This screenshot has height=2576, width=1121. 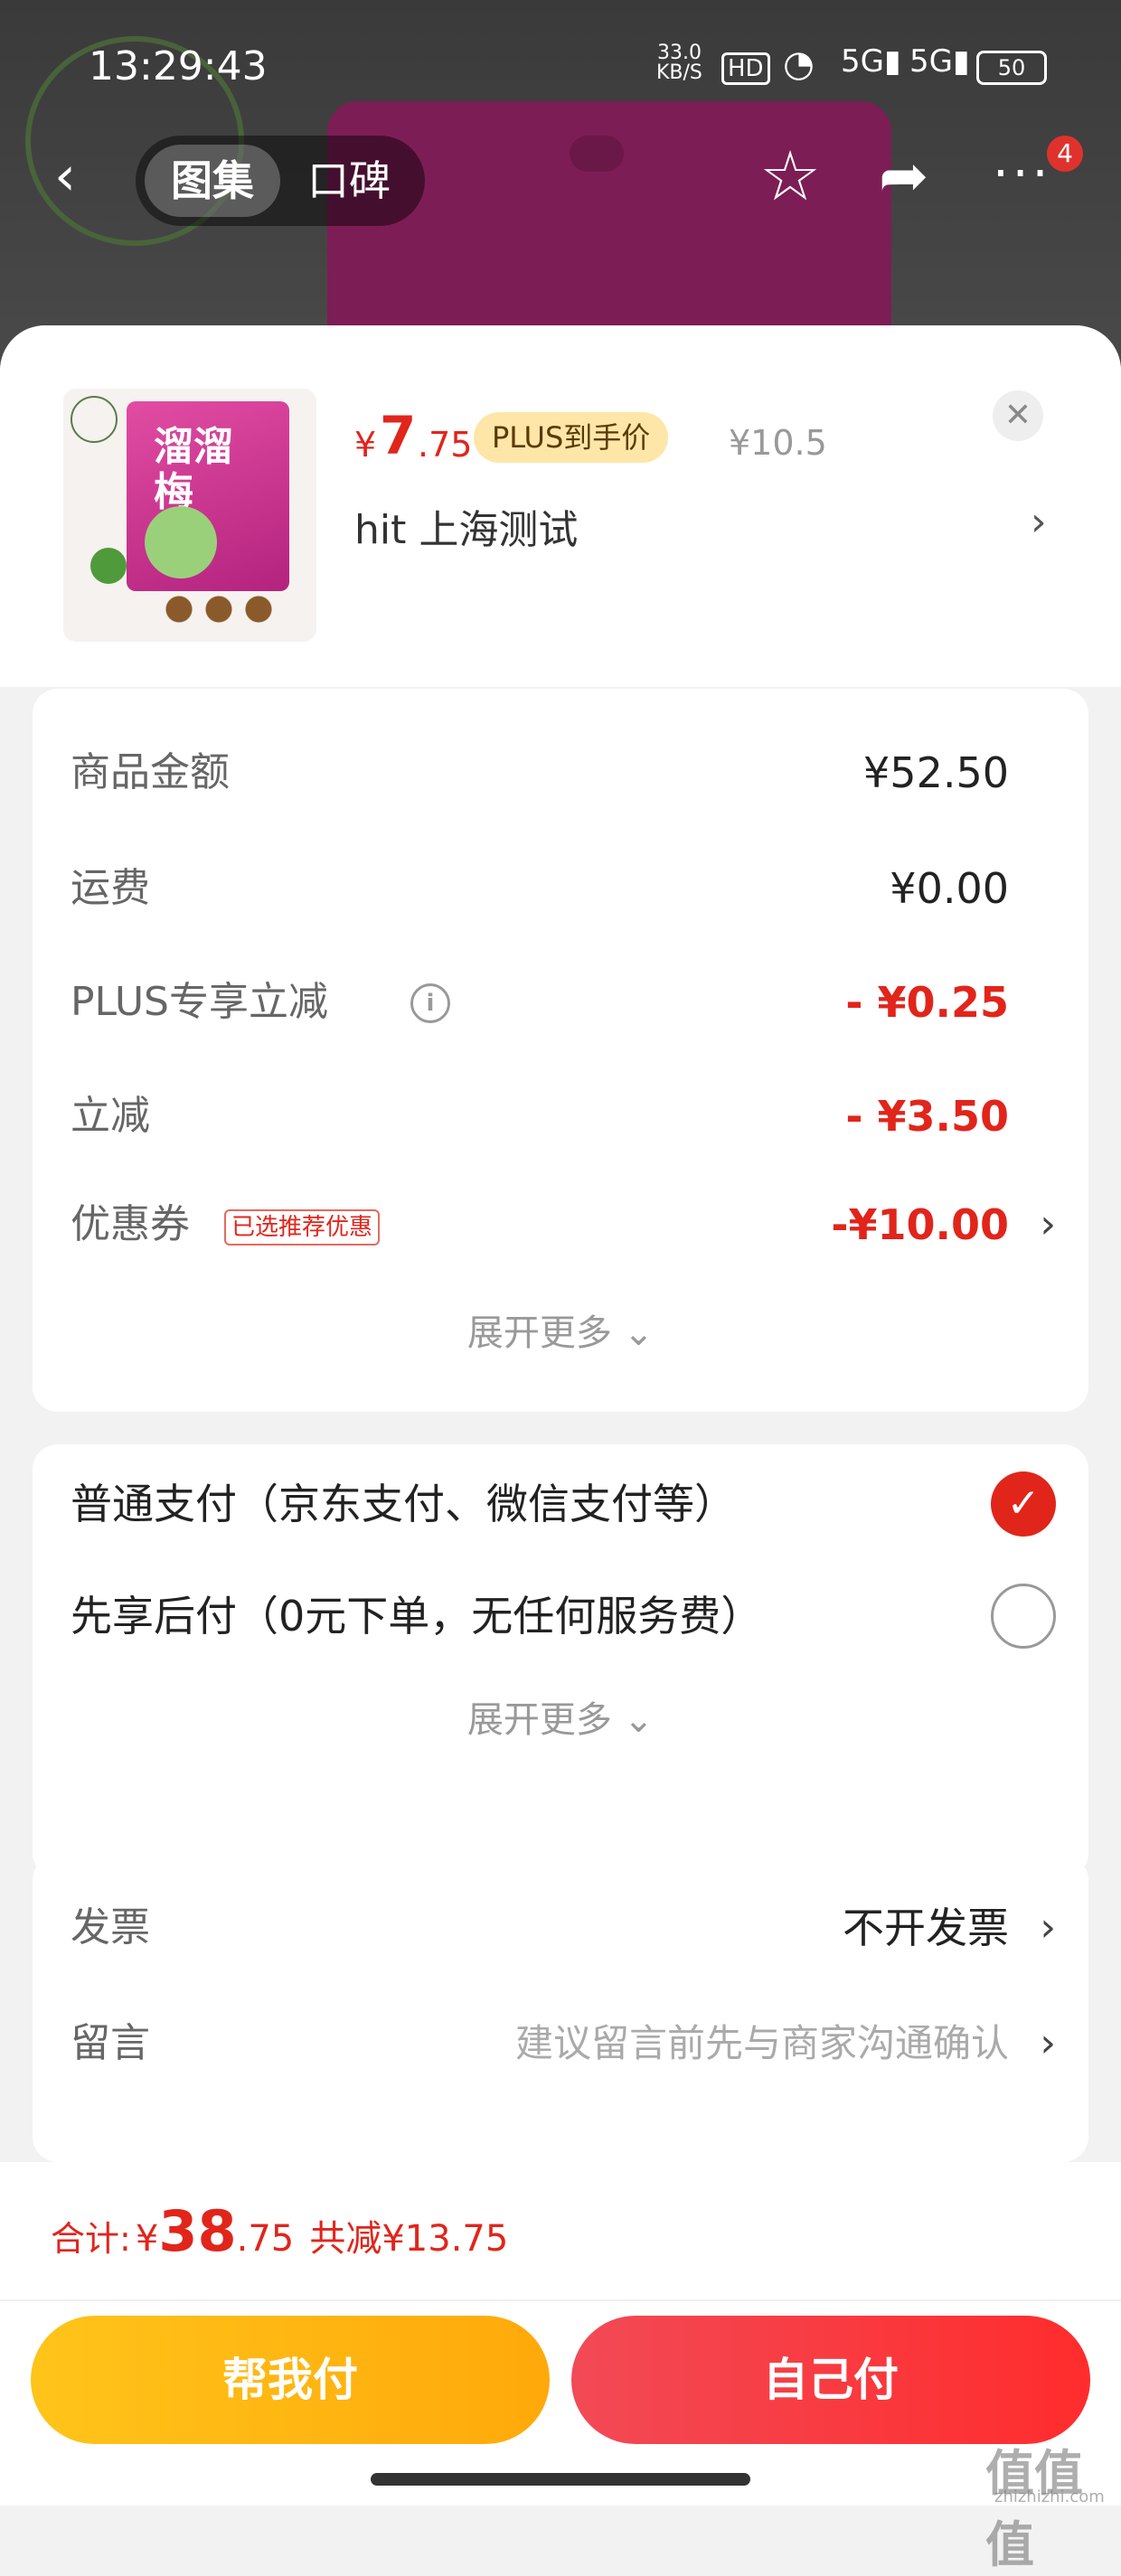 What do you see at coordinates (430, 1003) in the screenshot?
I see `info-icon: i` at bounding box center [430, 1003].